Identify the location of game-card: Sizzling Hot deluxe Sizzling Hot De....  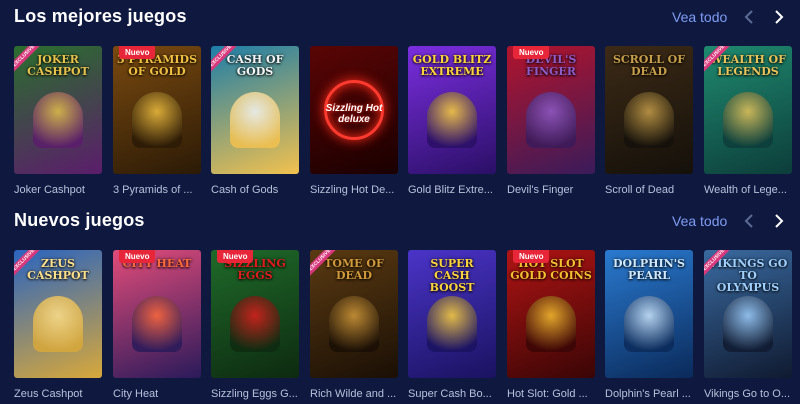
(354, 121).